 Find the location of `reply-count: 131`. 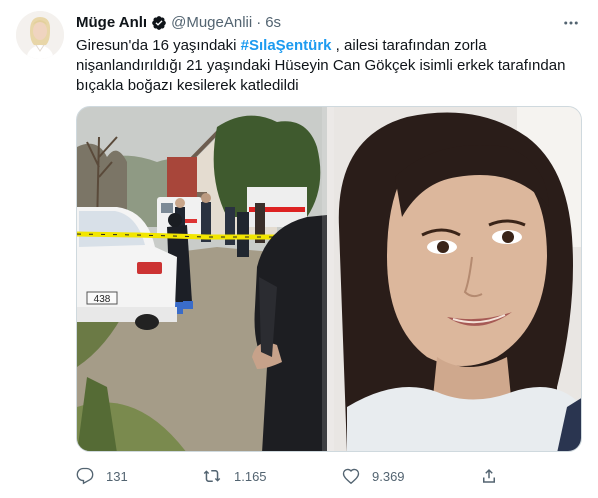

reply-count: 131 is located at coordinates (117, 476).